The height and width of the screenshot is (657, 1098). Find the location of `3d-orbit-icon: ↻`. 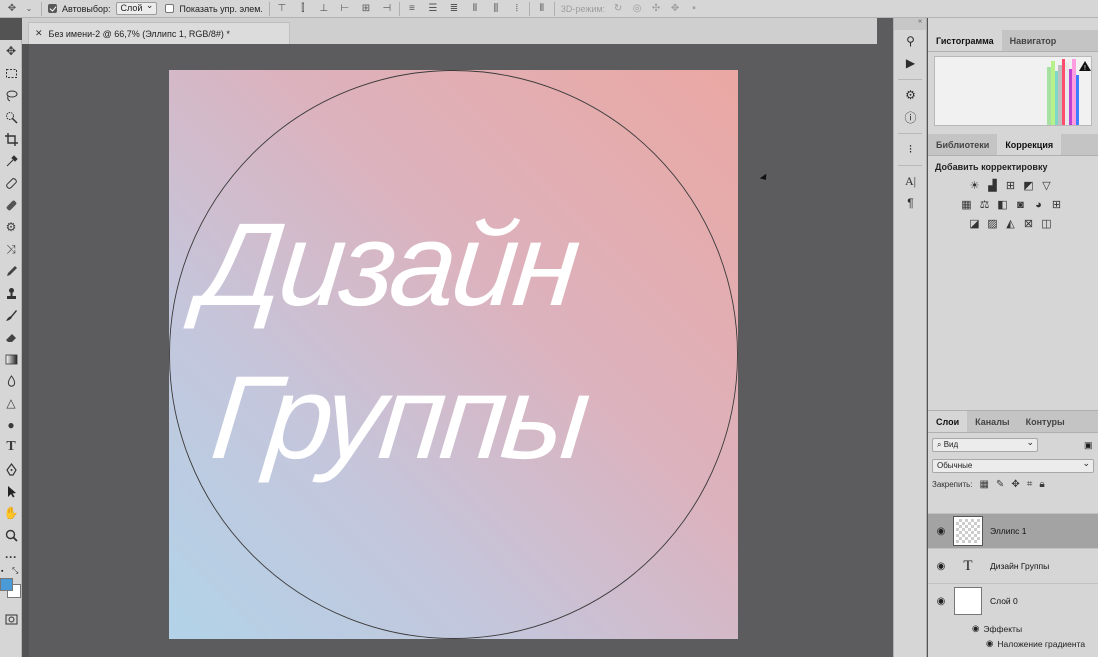

3d-orbit-icon: ↻ is located at coordinates (618, 9).